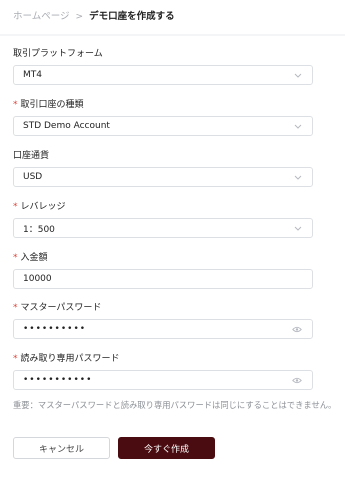  What do you see at coordinates (163, 177) in the screenshot?
I see `currency-select: USD` at bounding box center [163, 177].